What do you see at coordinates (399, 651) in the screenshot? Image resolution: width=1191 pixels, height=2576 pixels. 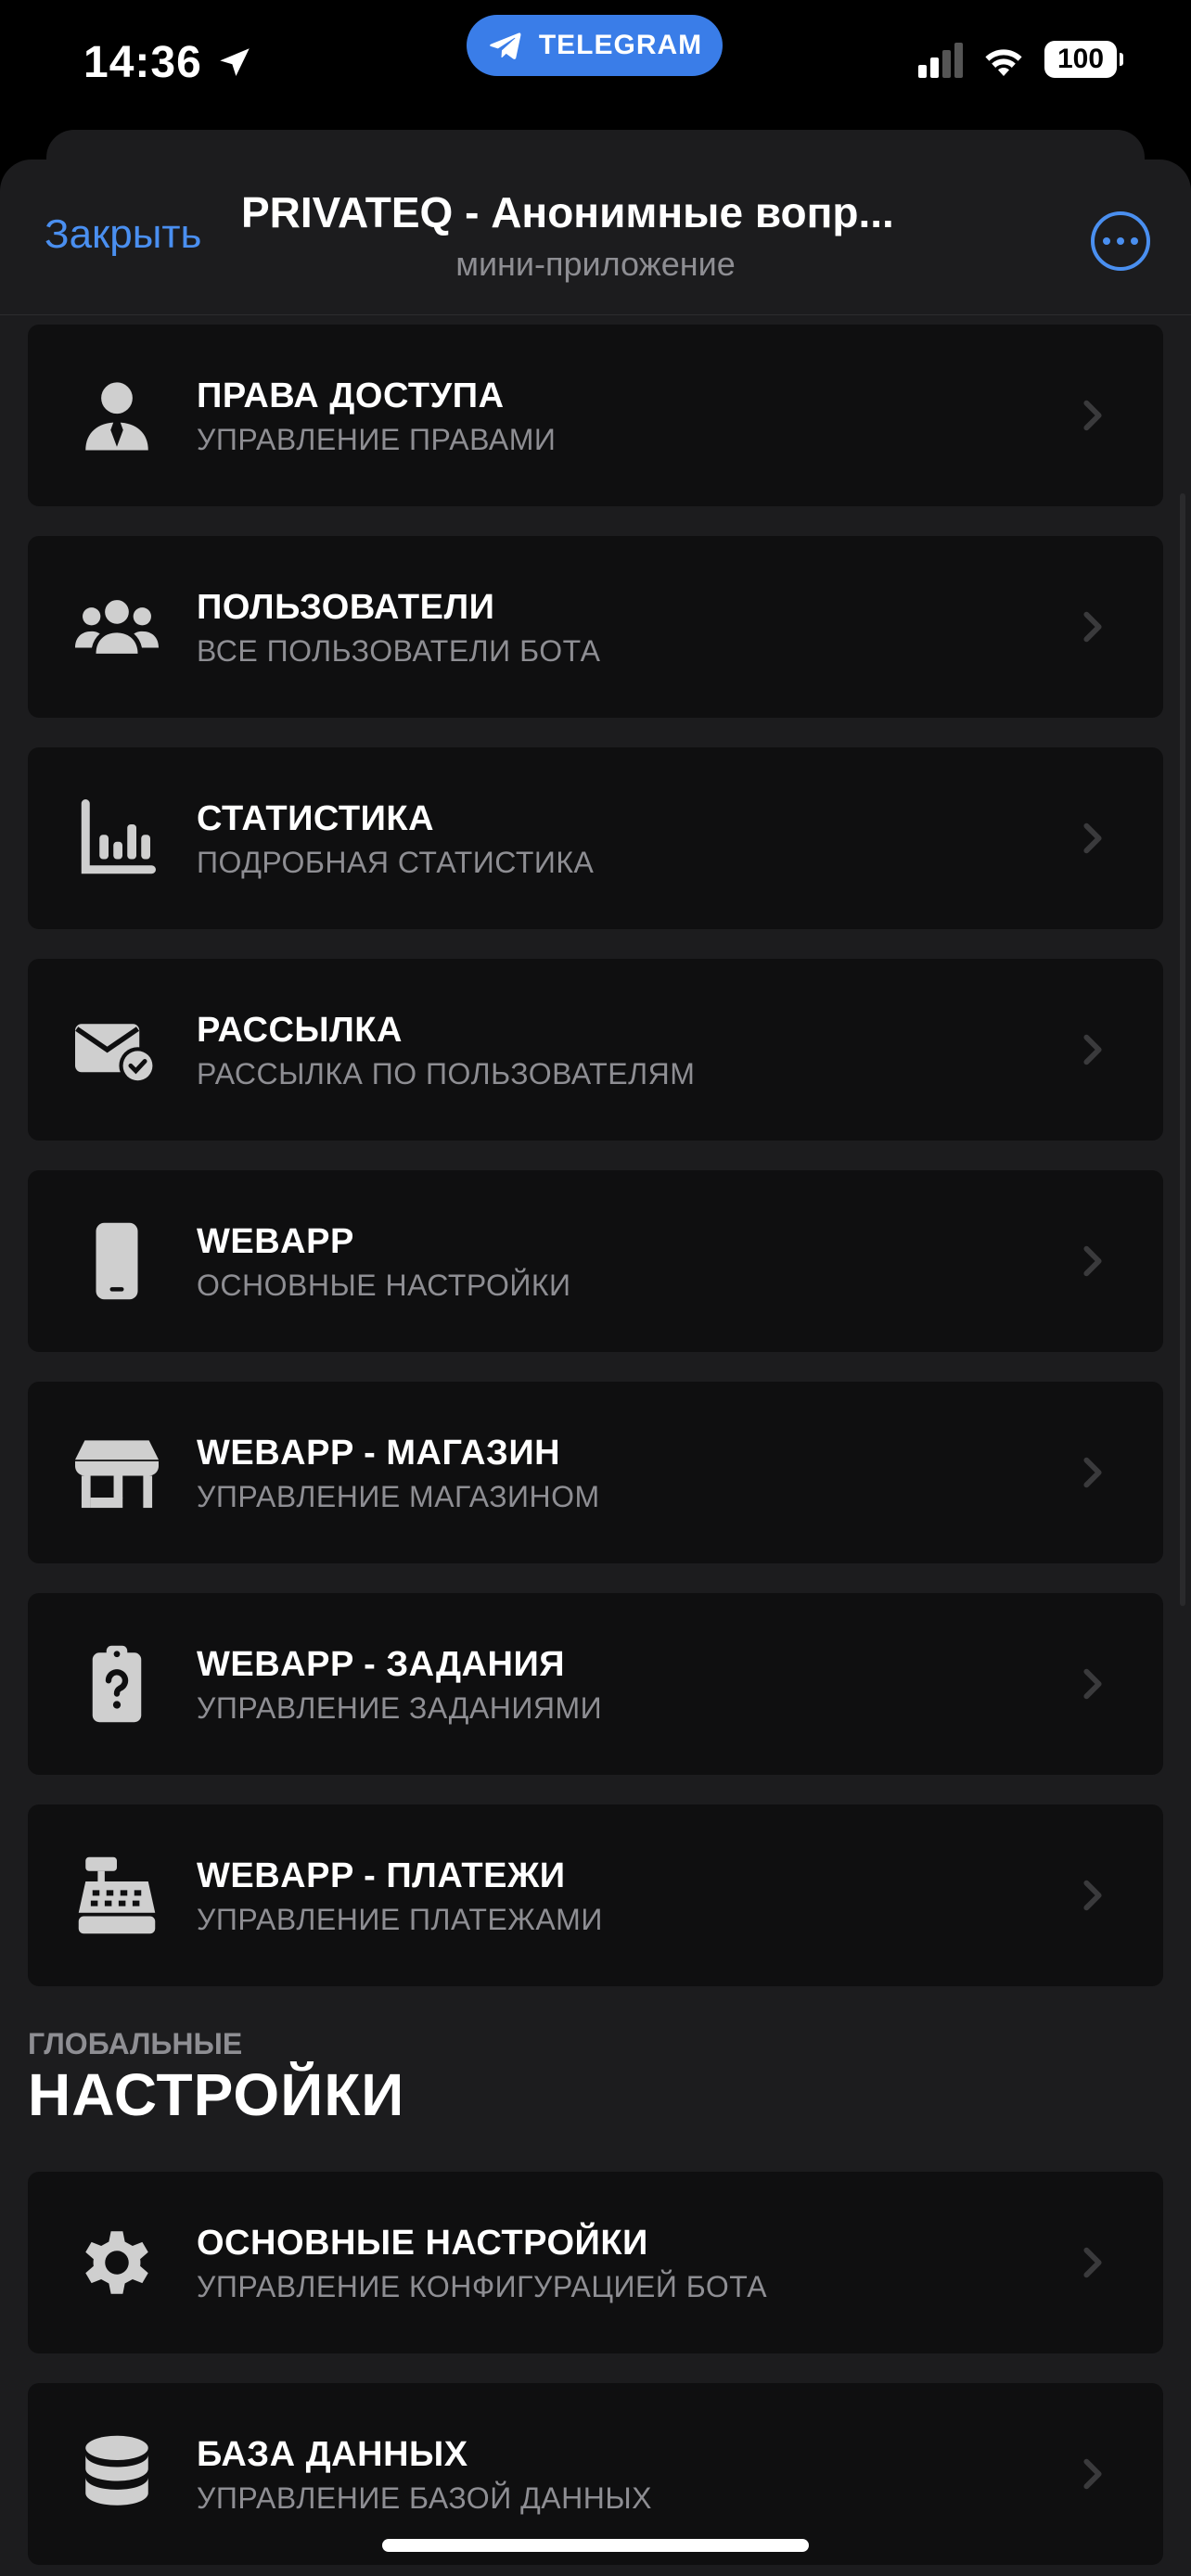 I see `menu-item-subtitle: ВСЕ ПОЛЬЗОВАТЕЛИ БОТА` at bounding box center [399, 651].